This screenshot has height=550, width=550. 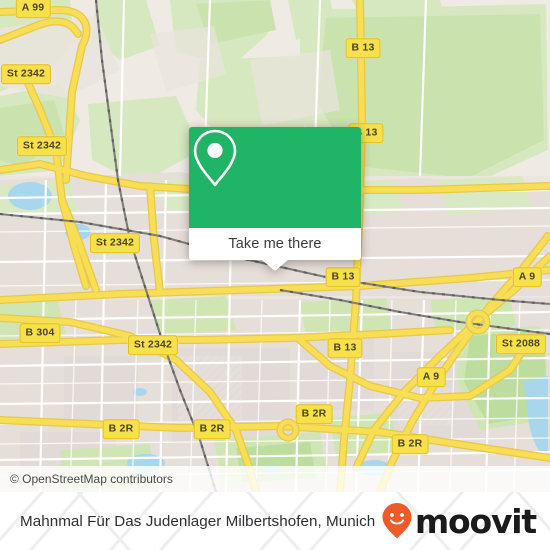 What do you see at coordinates (521, 344) in the screenshot?
I see `road-shield: St 2088` at bounding box center [521, 344].